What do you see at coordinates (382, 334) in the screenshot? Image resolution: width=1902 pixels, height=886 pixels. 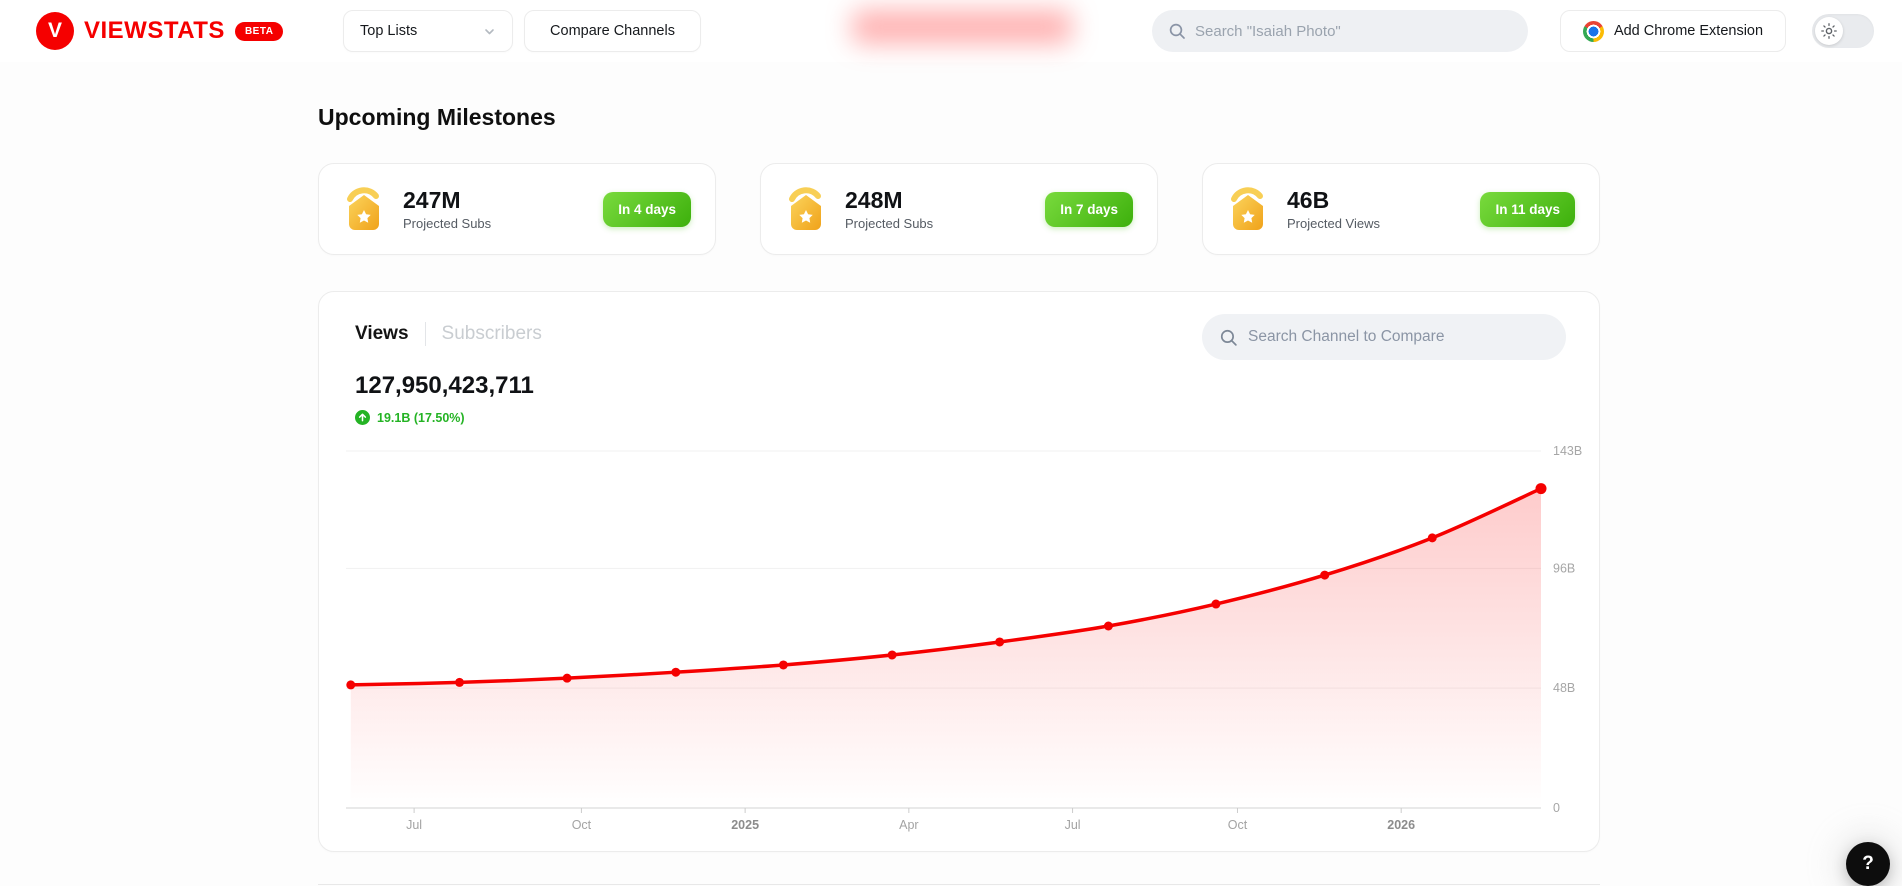 I see `tab-views: Views` at bounding box center [382, 334].